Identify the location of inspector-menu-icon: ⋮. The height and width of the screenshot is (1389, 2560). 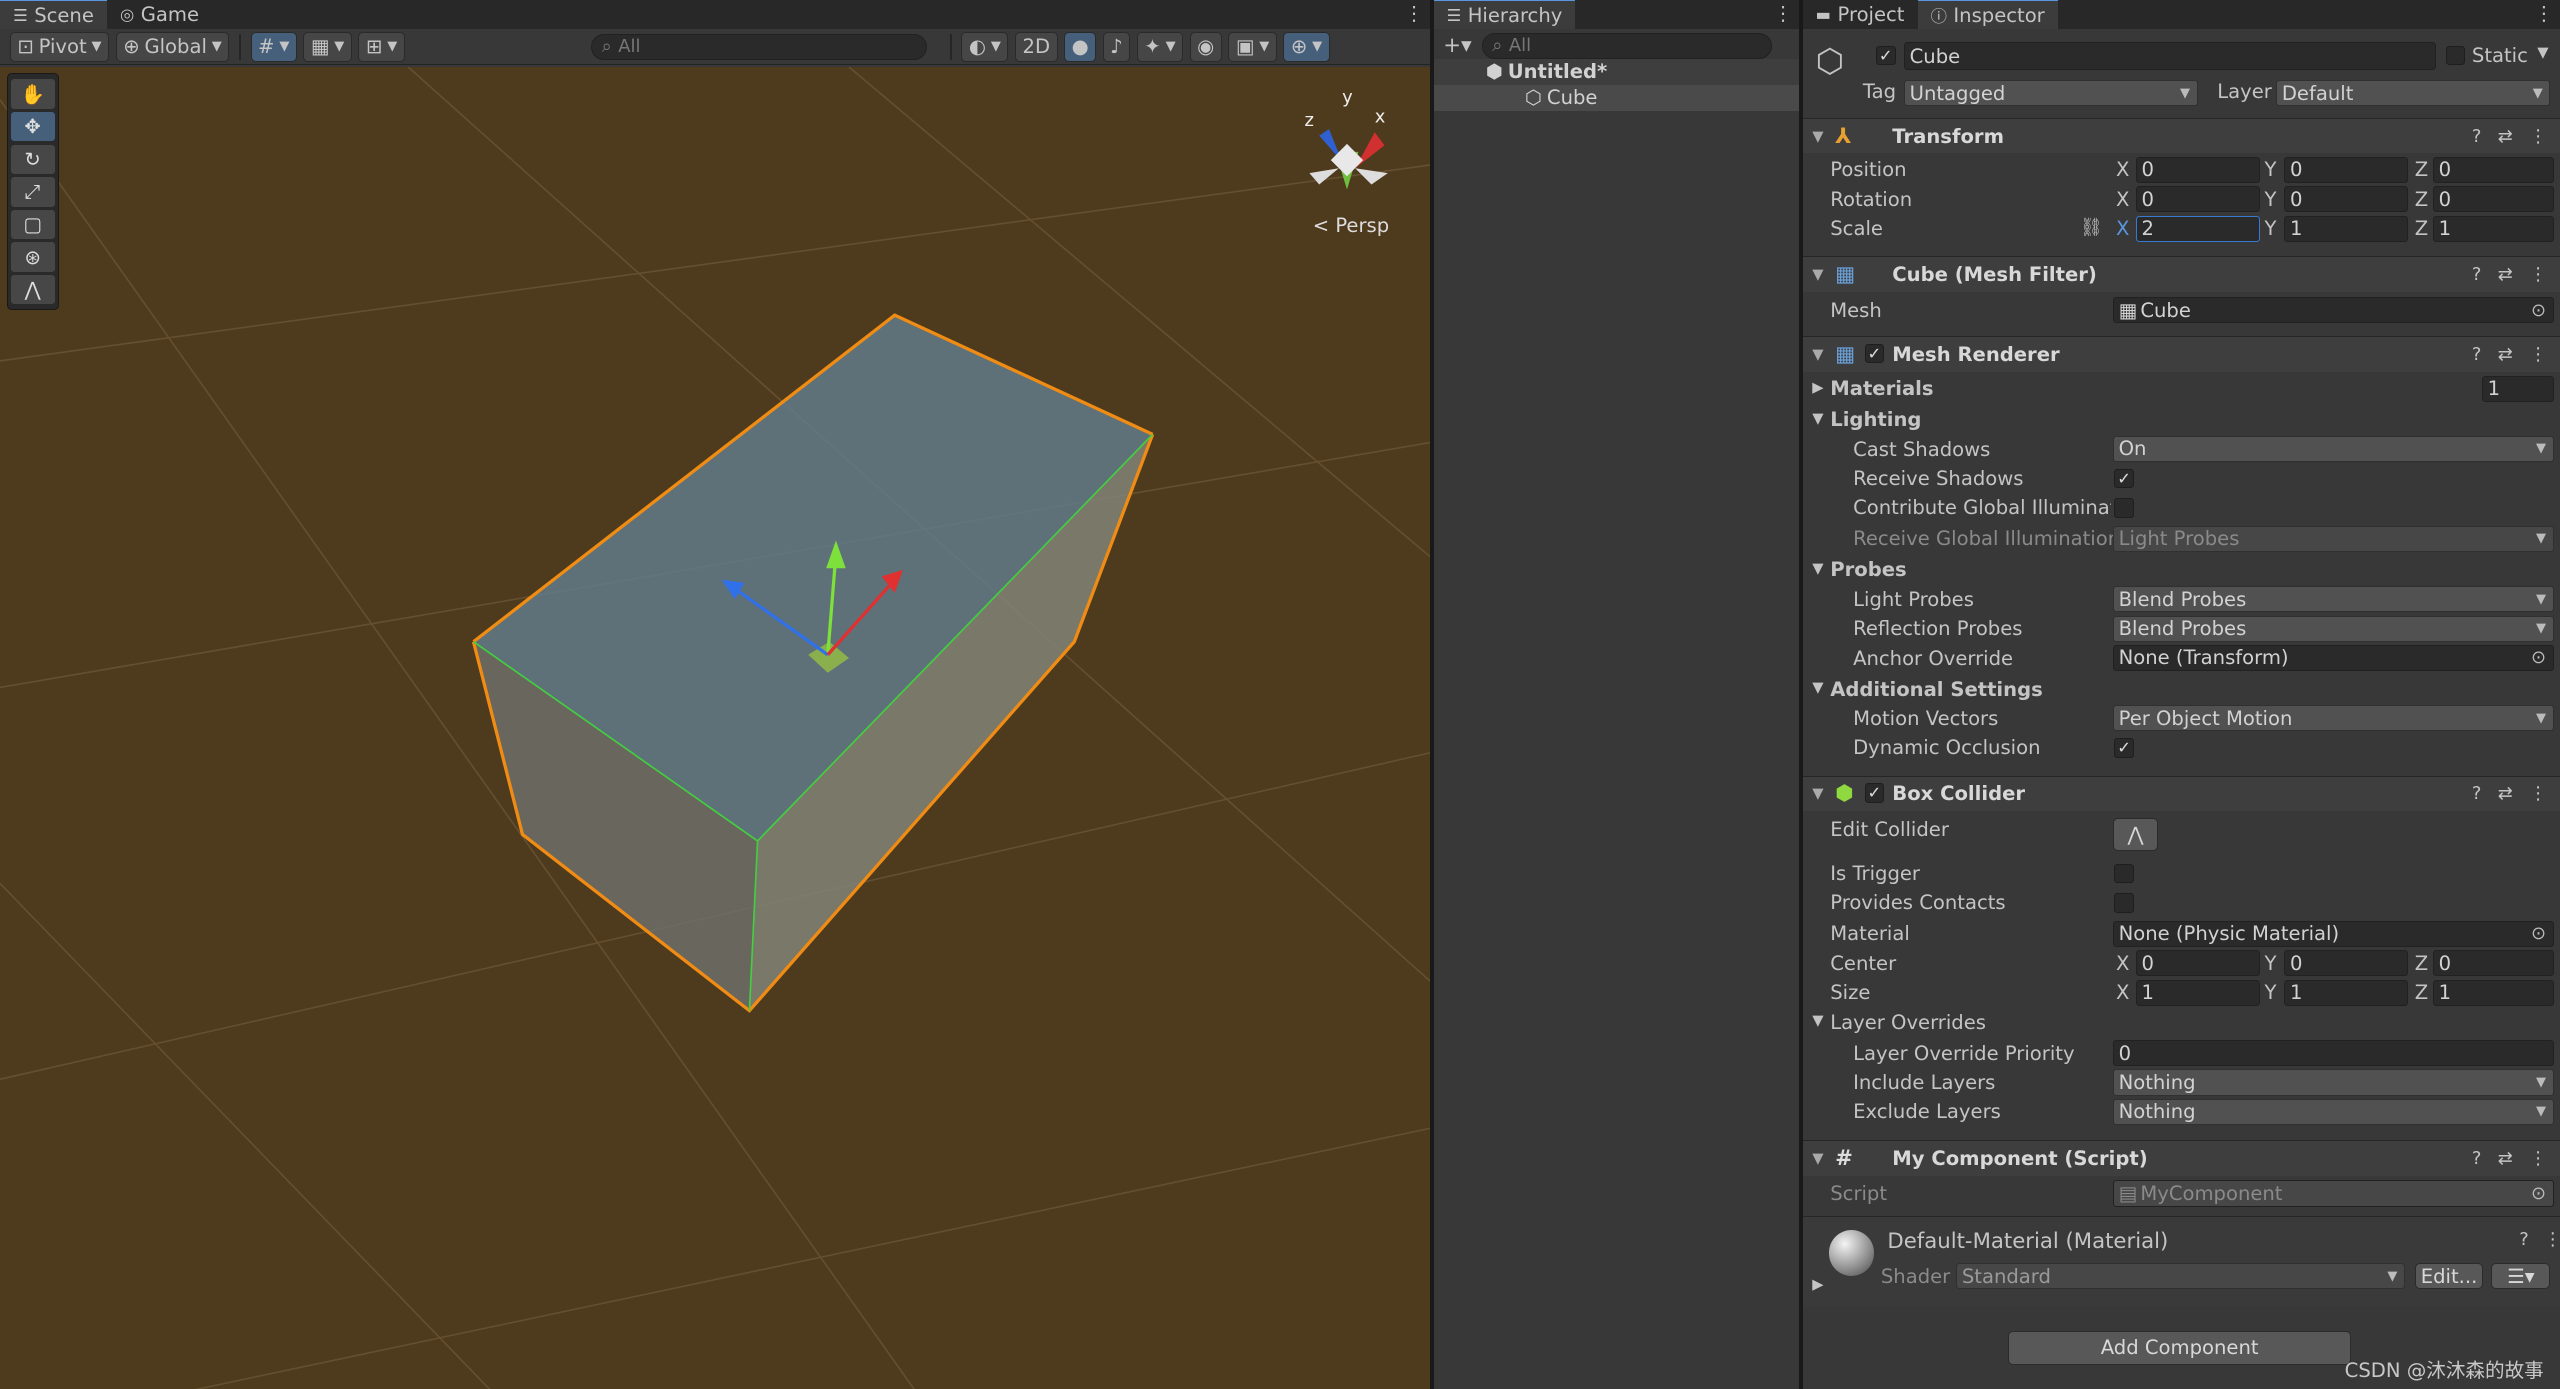
(2544, 13).